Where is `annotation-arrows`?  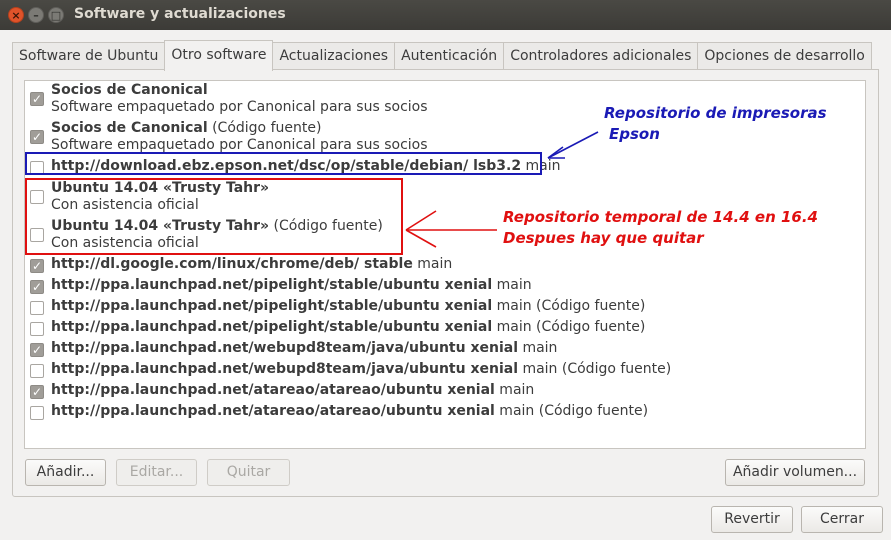
annotation-arrows is located at coordinates (502, 189).